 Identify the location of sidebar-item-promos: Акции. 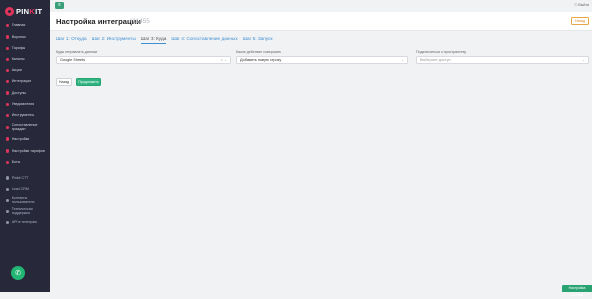
(25, 70).